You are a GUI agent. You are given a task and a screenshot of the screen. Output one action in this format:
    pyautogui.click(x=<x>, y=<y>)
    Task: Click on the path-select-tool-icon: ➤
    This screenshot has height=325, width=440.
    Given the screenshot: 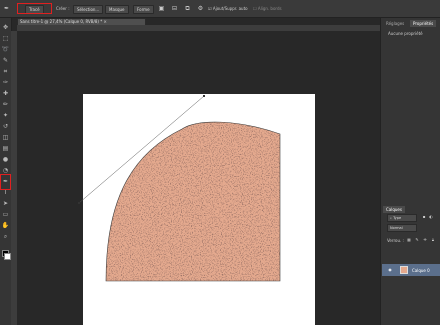 What is the action you would take?
    pyautogui.click(x=5, y=204)
    